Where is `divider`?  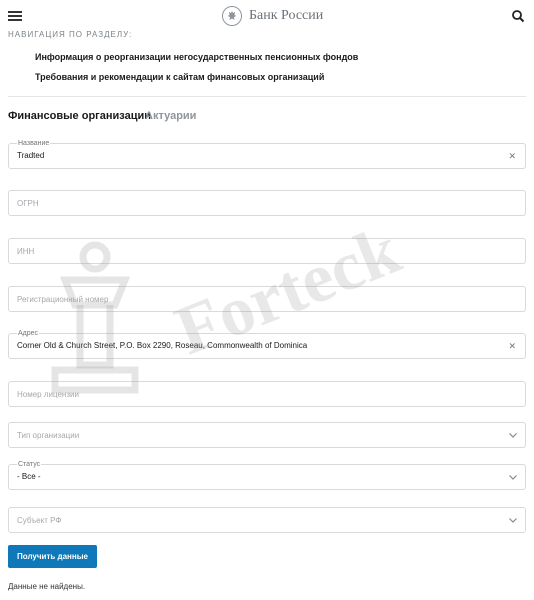 divider is located at coordinates (267, 96).